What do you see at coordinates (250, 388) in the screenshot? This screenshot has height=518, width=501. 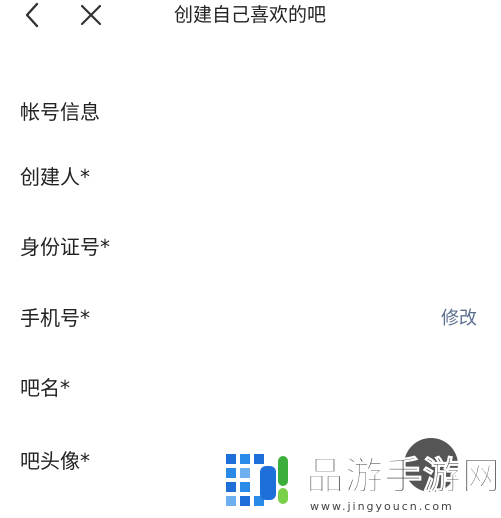 I see `form-row-bar-name: 吧名*` at bounding box center [250, 388].